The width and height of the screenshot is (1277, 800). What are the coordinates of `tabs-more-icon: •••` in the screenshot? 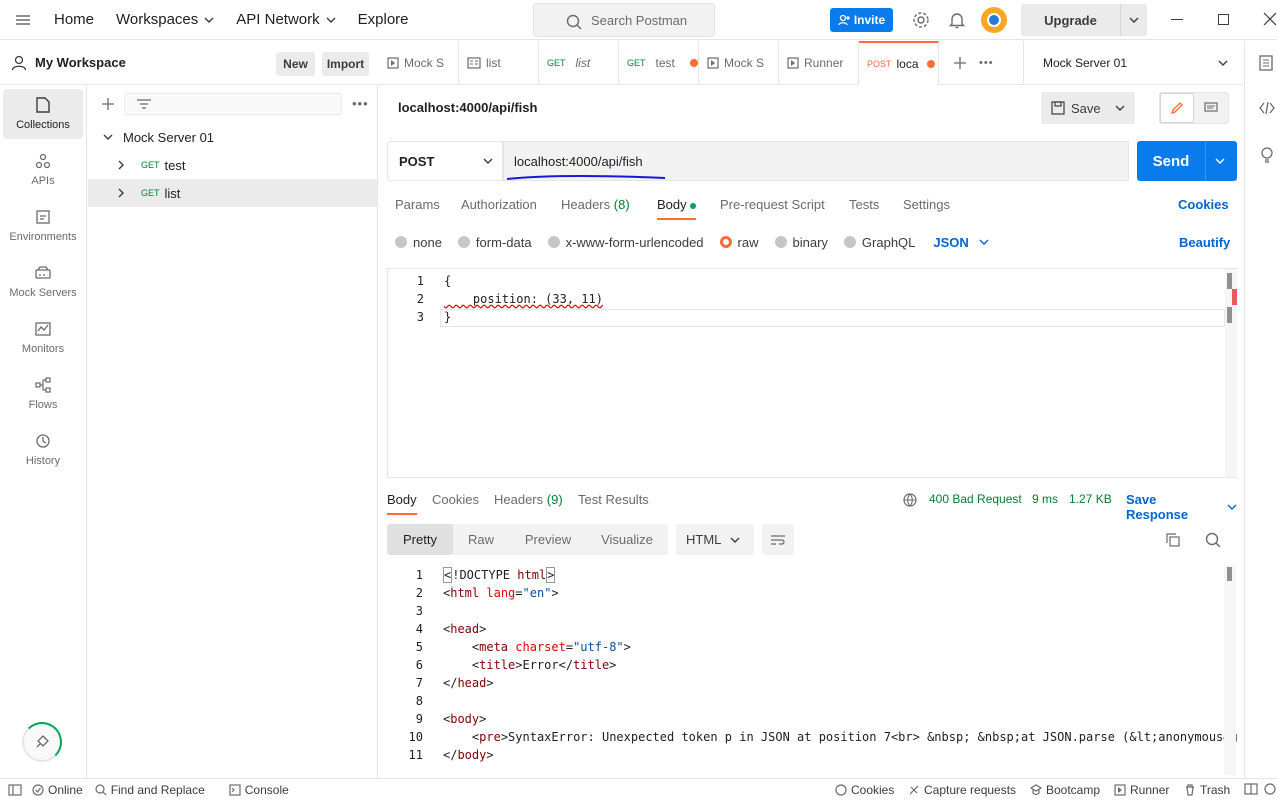 It's located at (986, 63).